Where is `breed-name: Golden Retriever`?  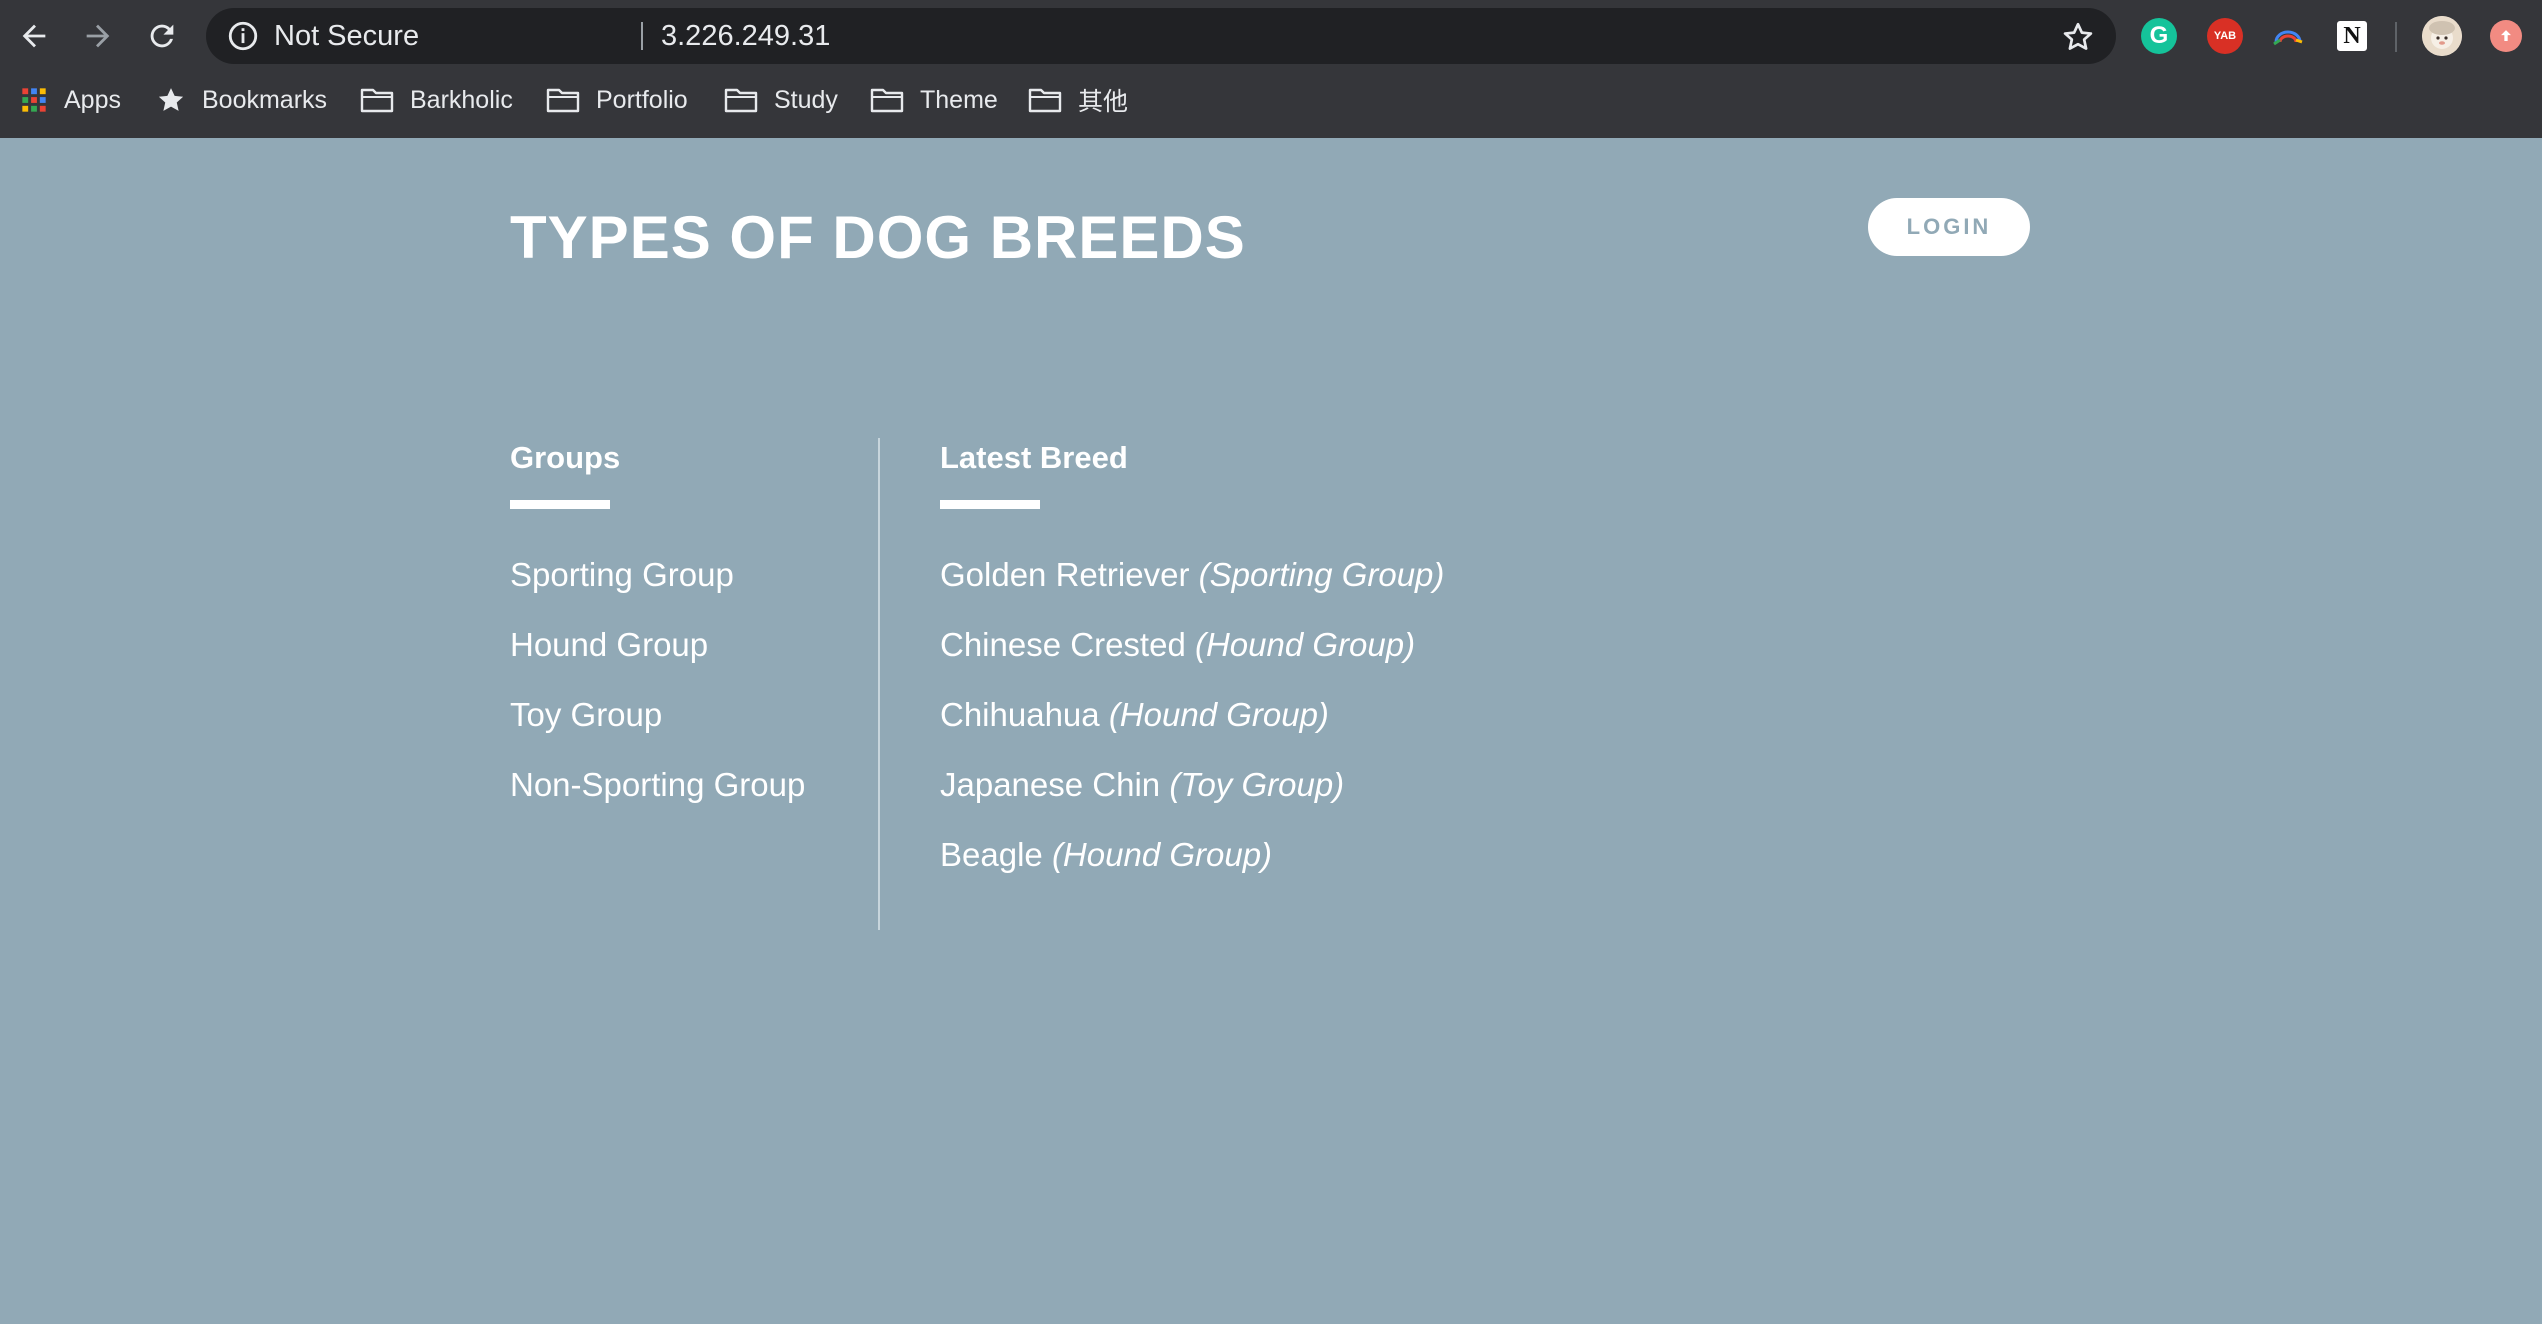
breed-name: Golden Retriever is located at coordinates (1065, 574).